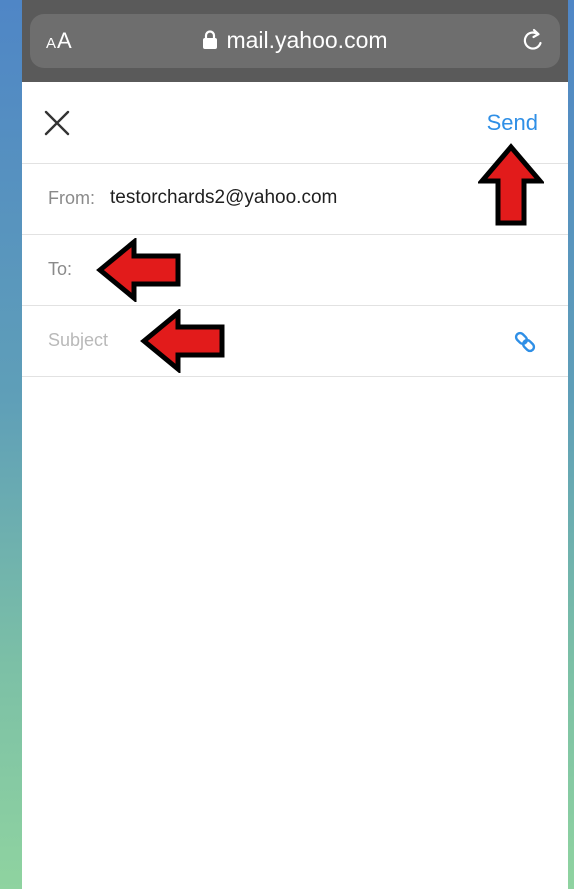 This screenshot has width=574, height=889. What do you see at coordinates (60, 269) in the screenshot?
I see `to-label: To:` at bounding box center [60, 269].